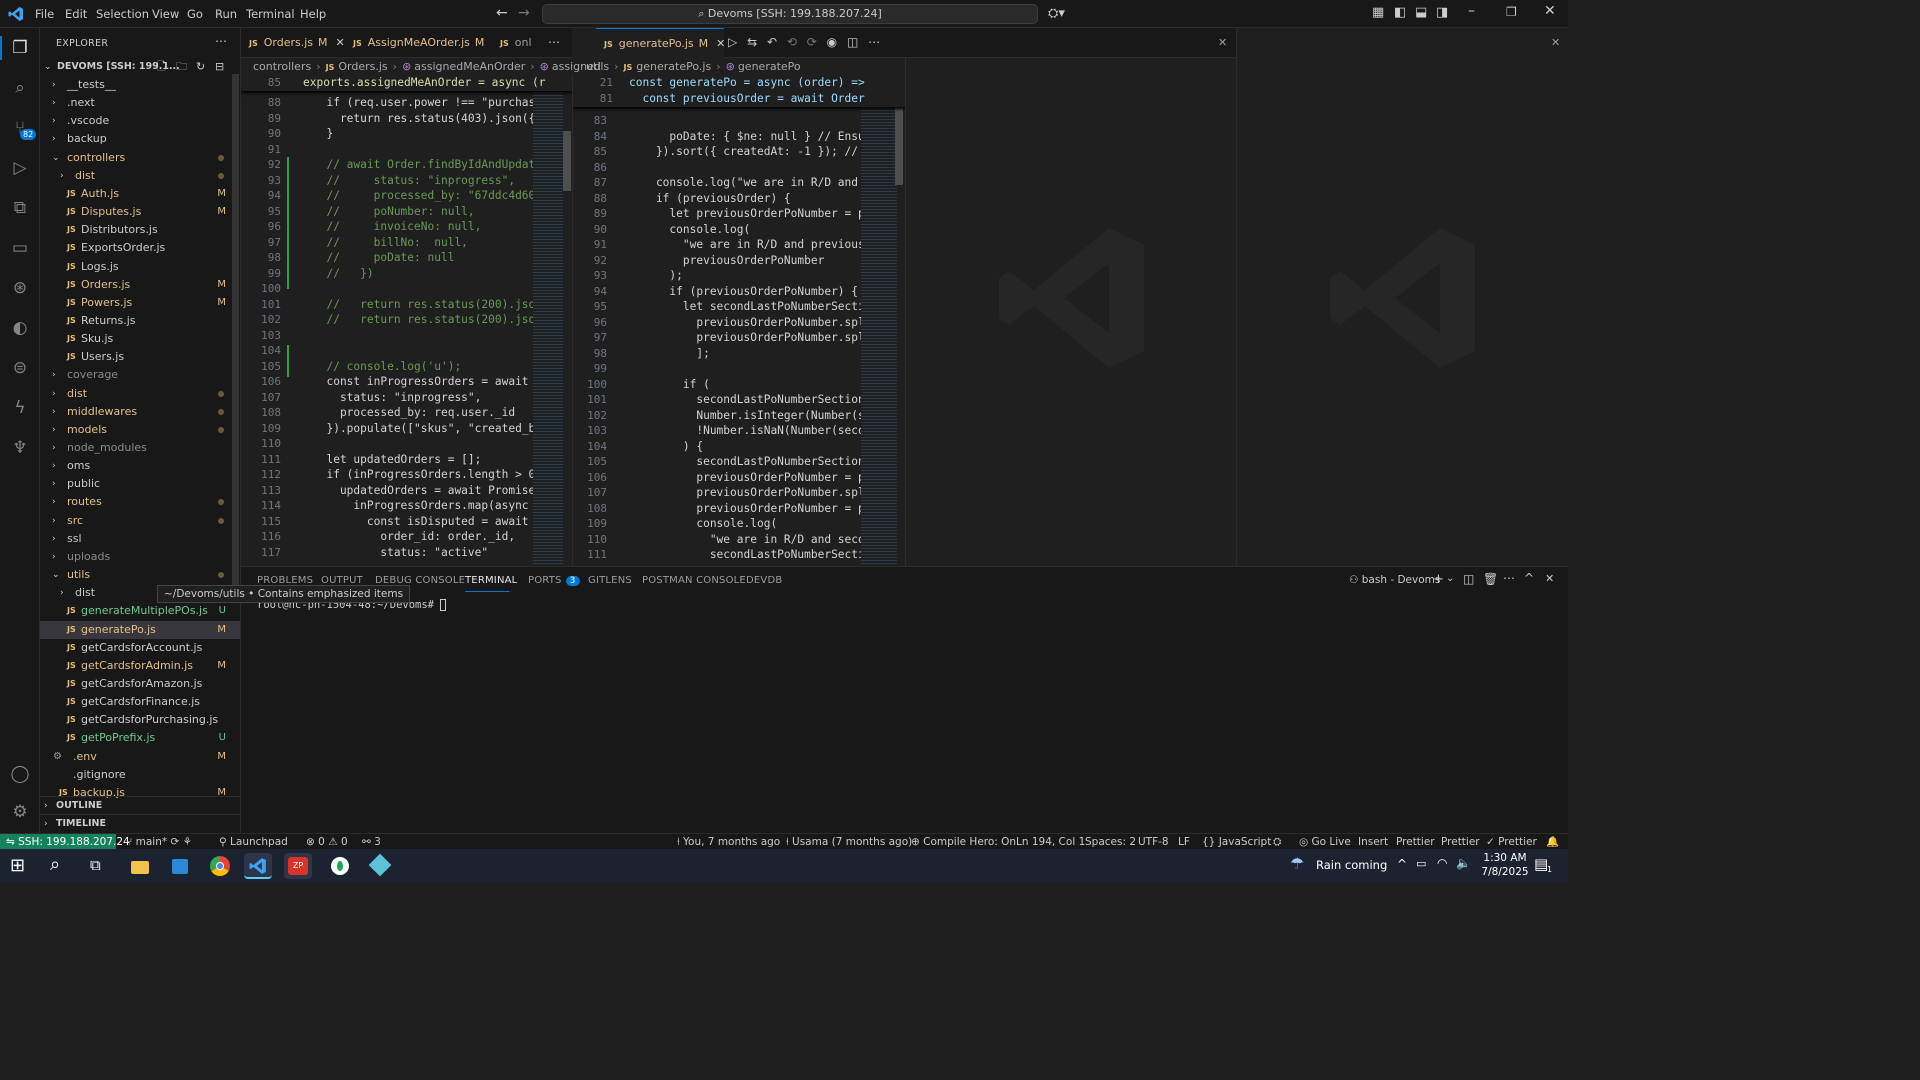 The width and height of the screenshot is (1920, 1080). Describe the element at coordinates (140, 738) in the screenshot. I see `tree-file: JS getPoPrefix.js U` at that location.